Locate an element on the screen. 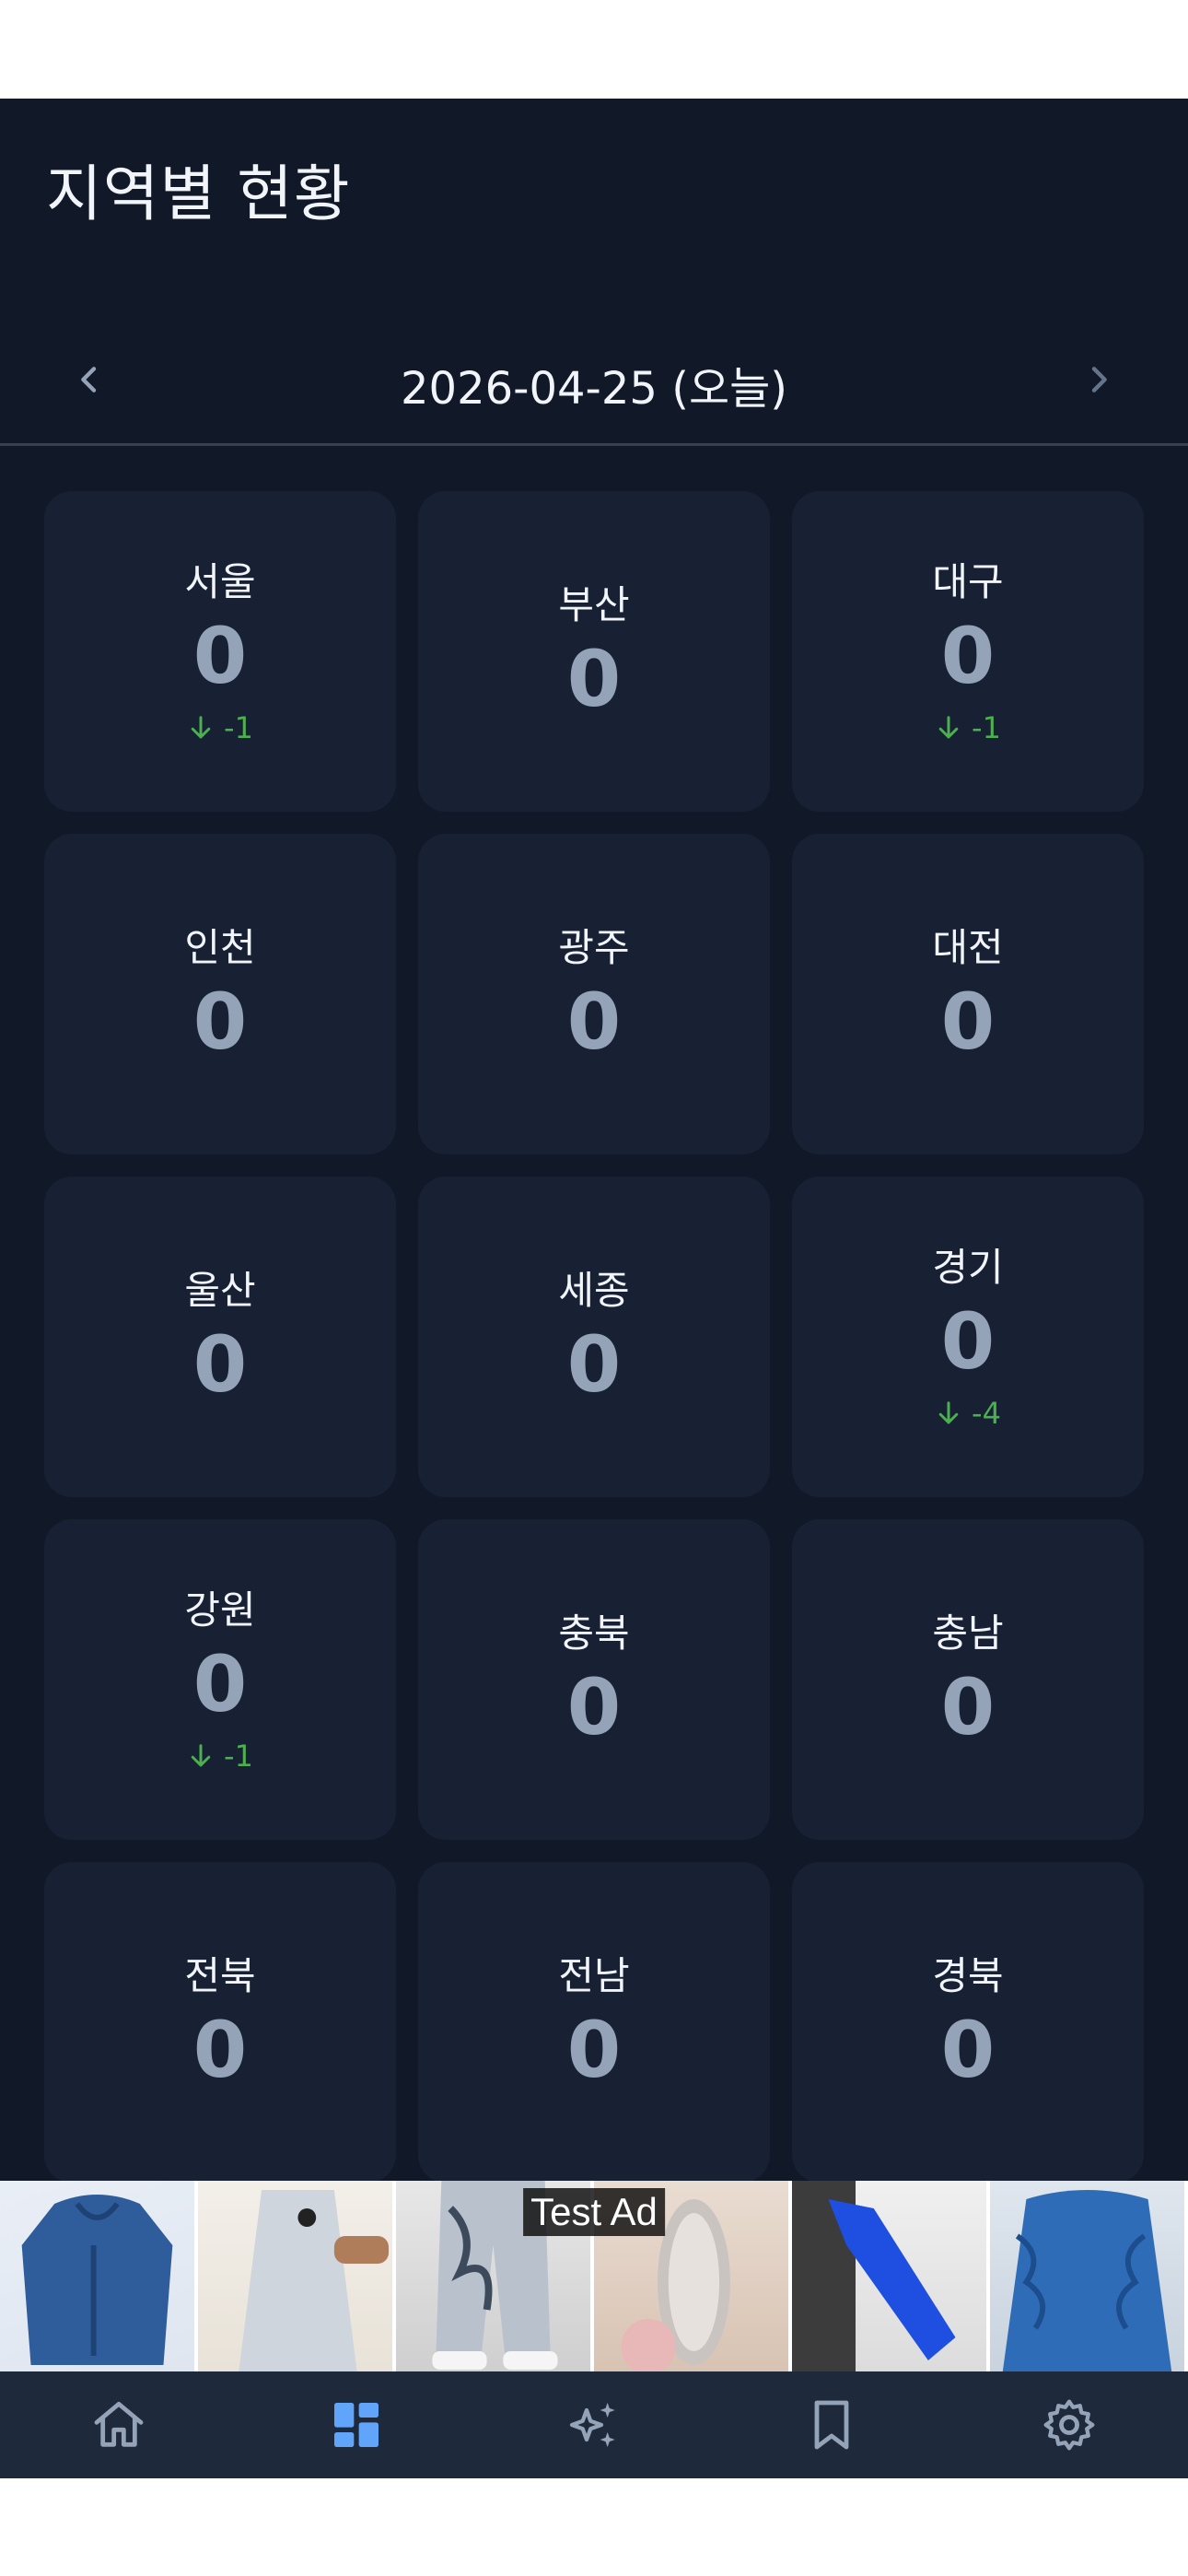 The height and width of the screenshot is (2576, 1188). region-name: 대전 is located at coordinates (968, 947).